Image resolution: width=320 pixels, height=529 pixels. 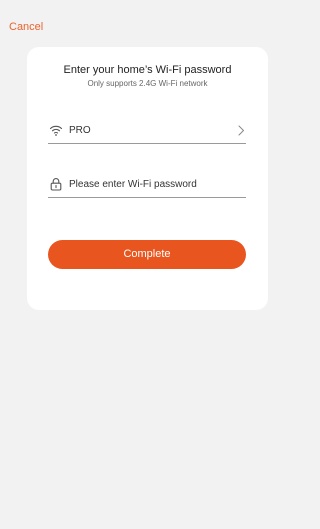 I want to click on wifi-password-input, so click(x=156, y=184).